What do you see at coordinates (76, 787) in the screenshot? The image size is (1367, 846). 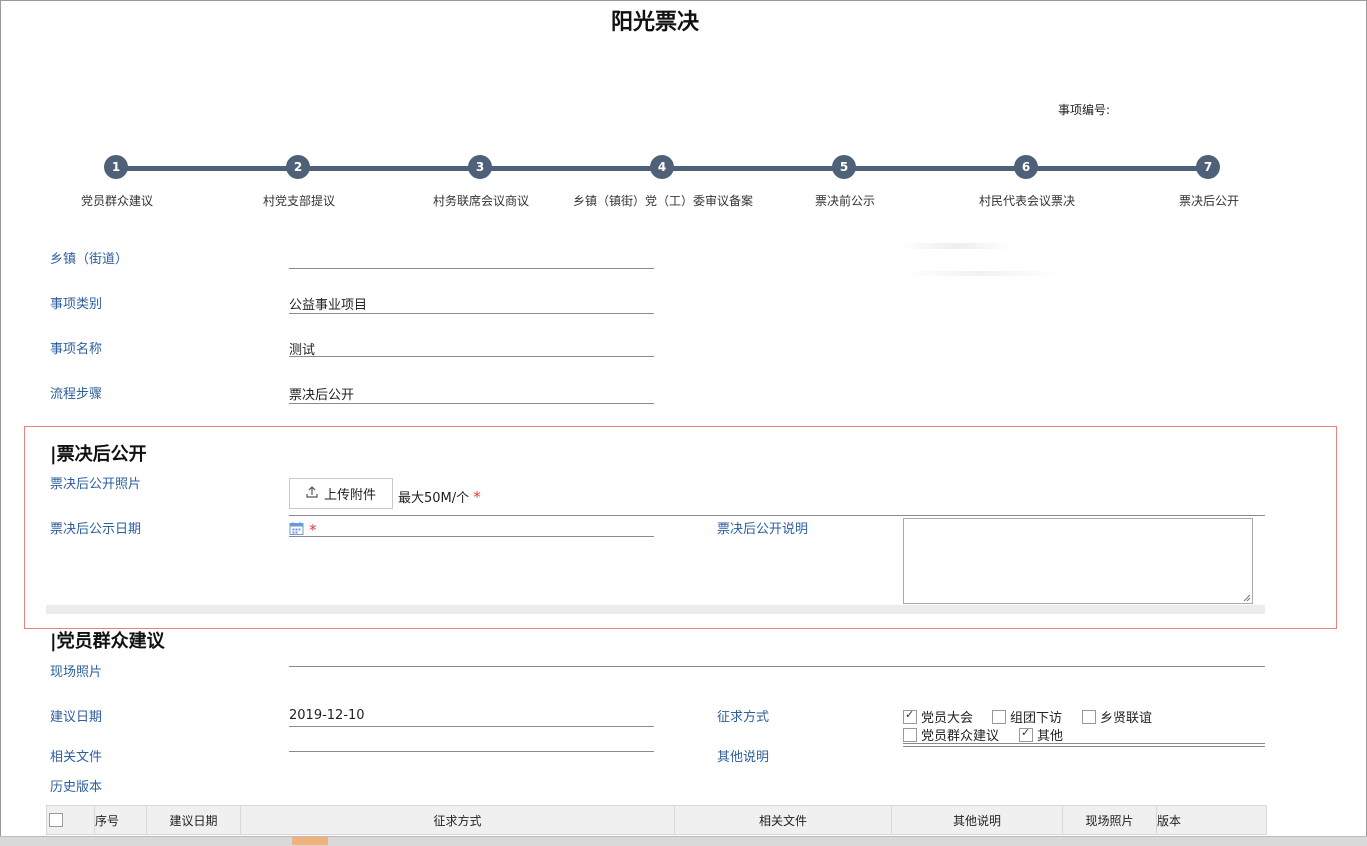 I see `history-version-label: 历史版本` at bounding box center [76, 787].